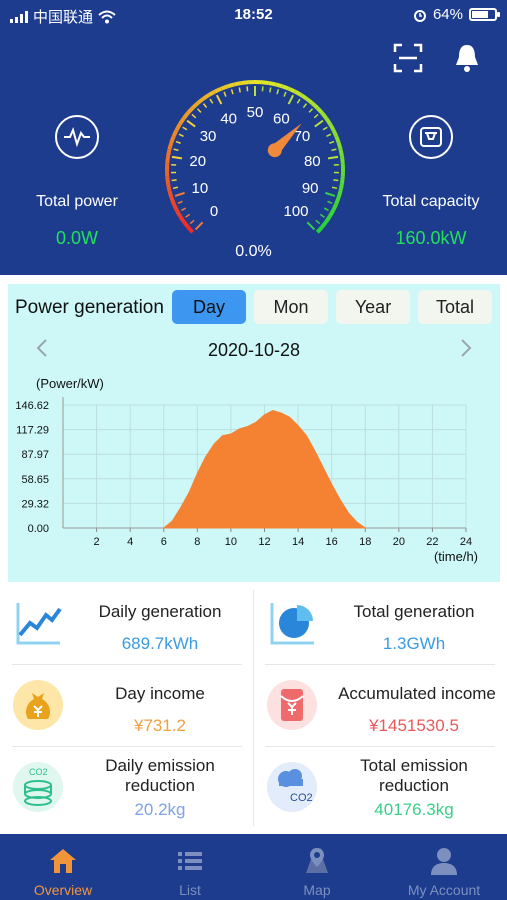 Image resolution: width=507 pixels, height=900 pixels. Describe the element at coordinates (380, 705) in the screenshot. I see `accumulated-income-stat: Accumulated income ¥1451530.5` at that location.